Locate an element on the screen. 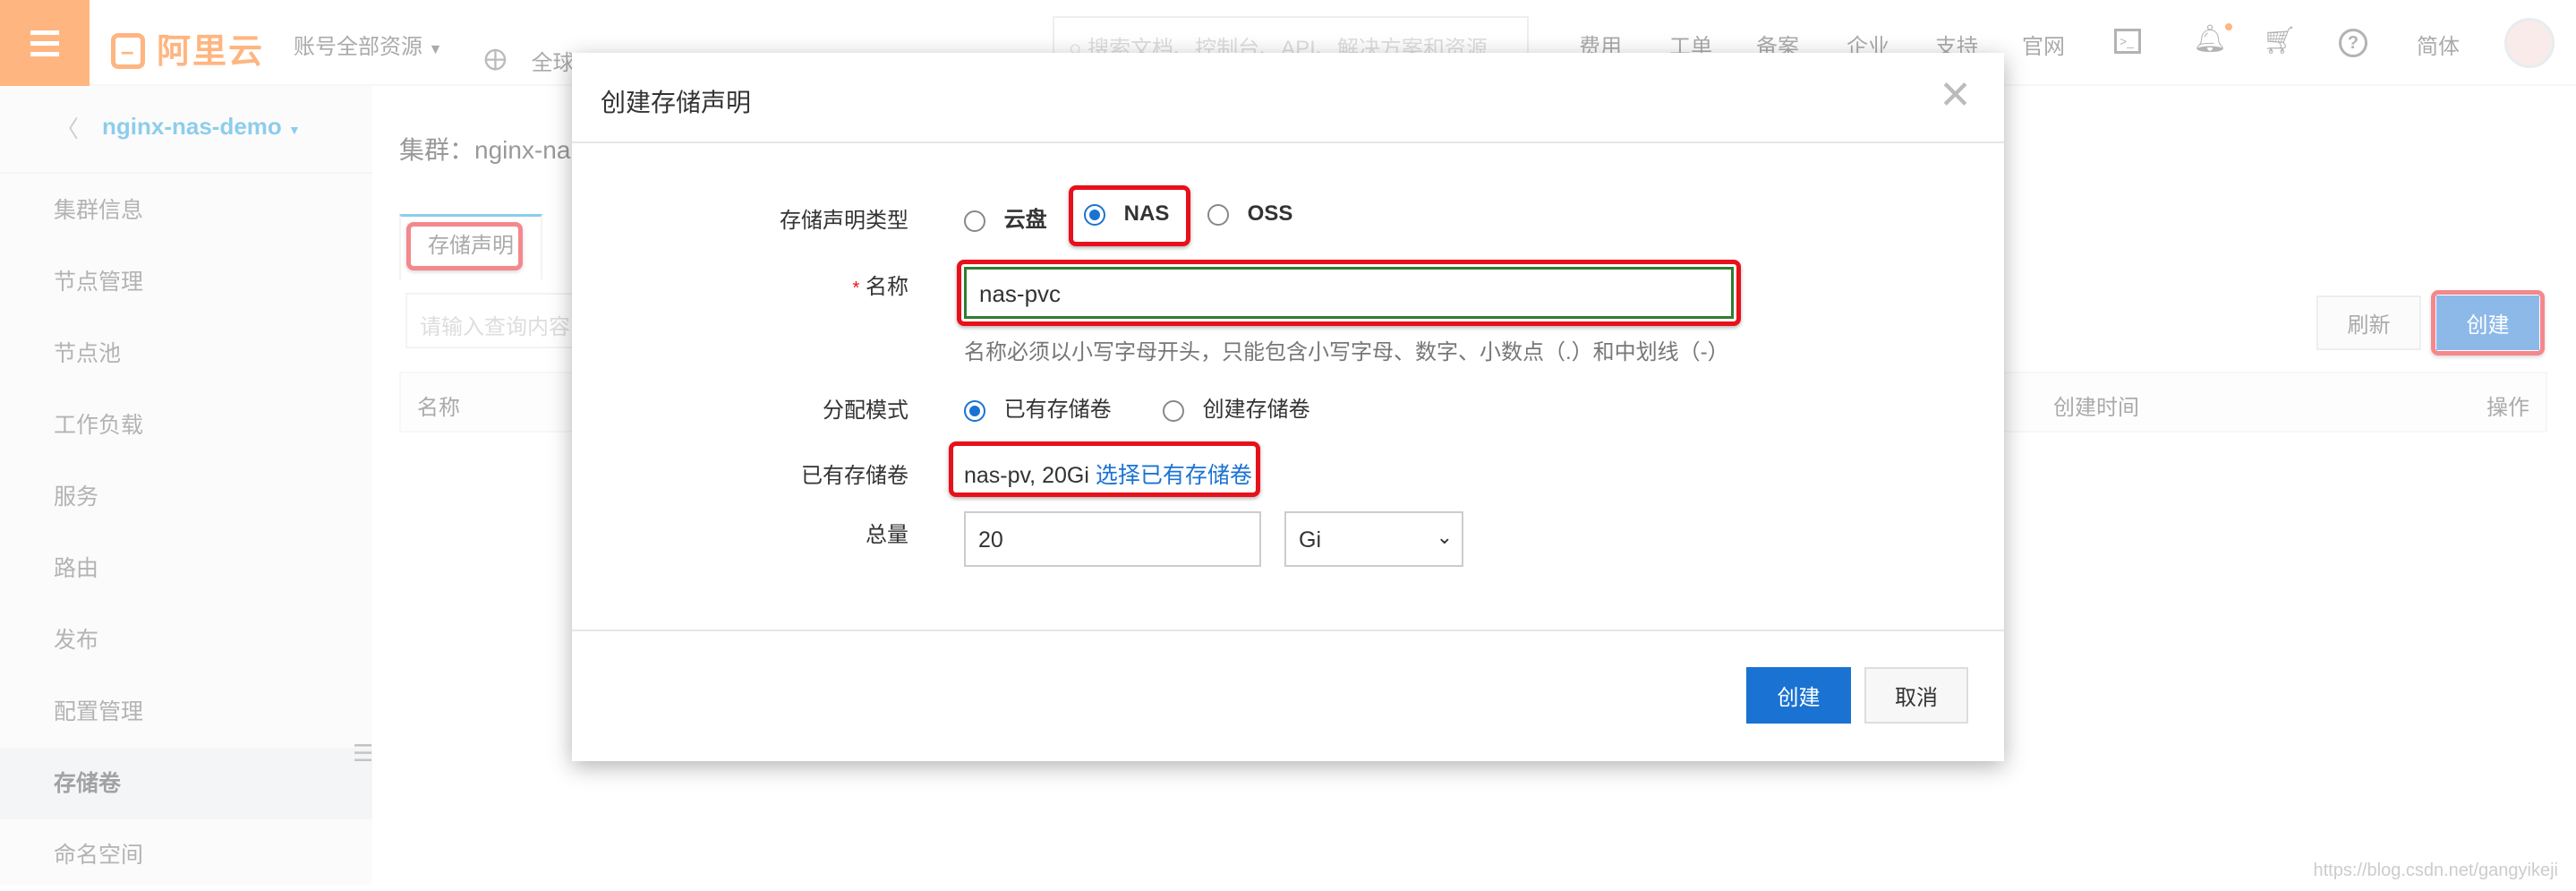 This screenshot has height=891, width=2576. radio-existing-volume: 已有存储卷 is located at coordinates (1038, 407).